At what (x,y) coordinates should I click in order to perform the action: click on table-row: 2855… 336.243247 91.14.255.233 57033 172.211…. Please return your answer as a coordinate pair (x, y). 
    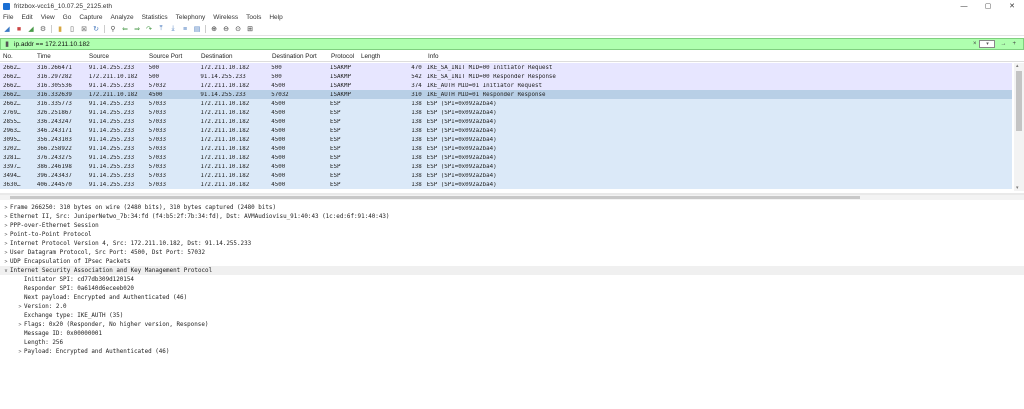
    Looking at the image, I should click on (506, 121).